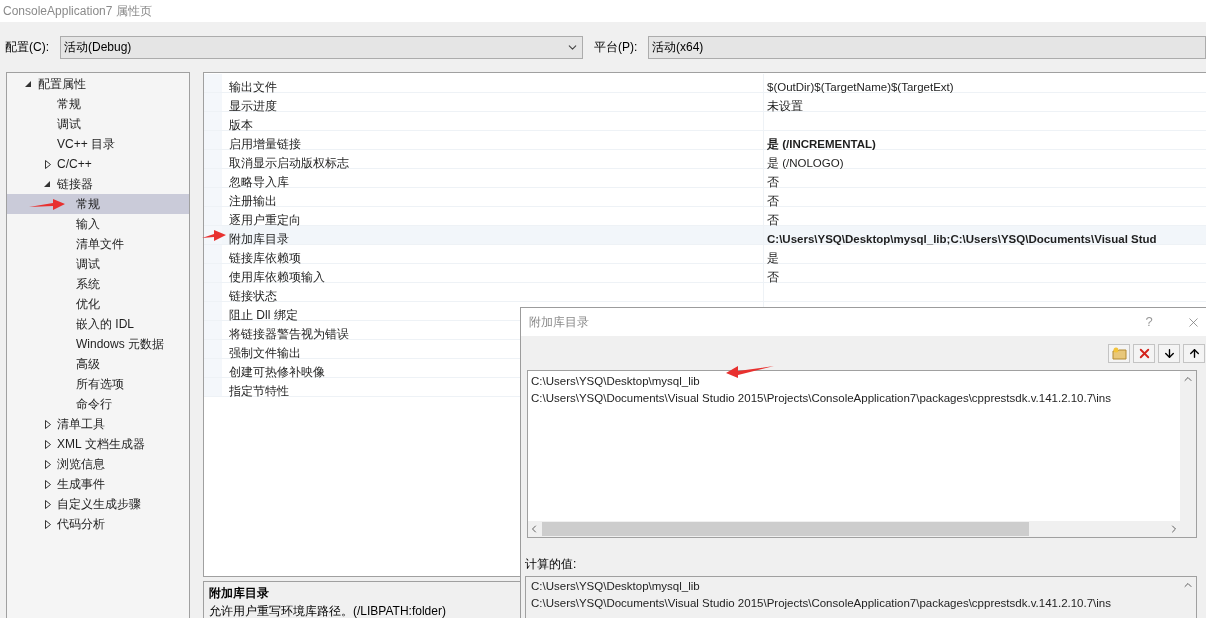 This screenshot has width=1206, height=618. What do you see at coordinates (327, 610) in the screenshot?
I see `description-text: 允许用户重写环境库路径。(/LIBPATH:folder)` at bounding box center [327, 610].